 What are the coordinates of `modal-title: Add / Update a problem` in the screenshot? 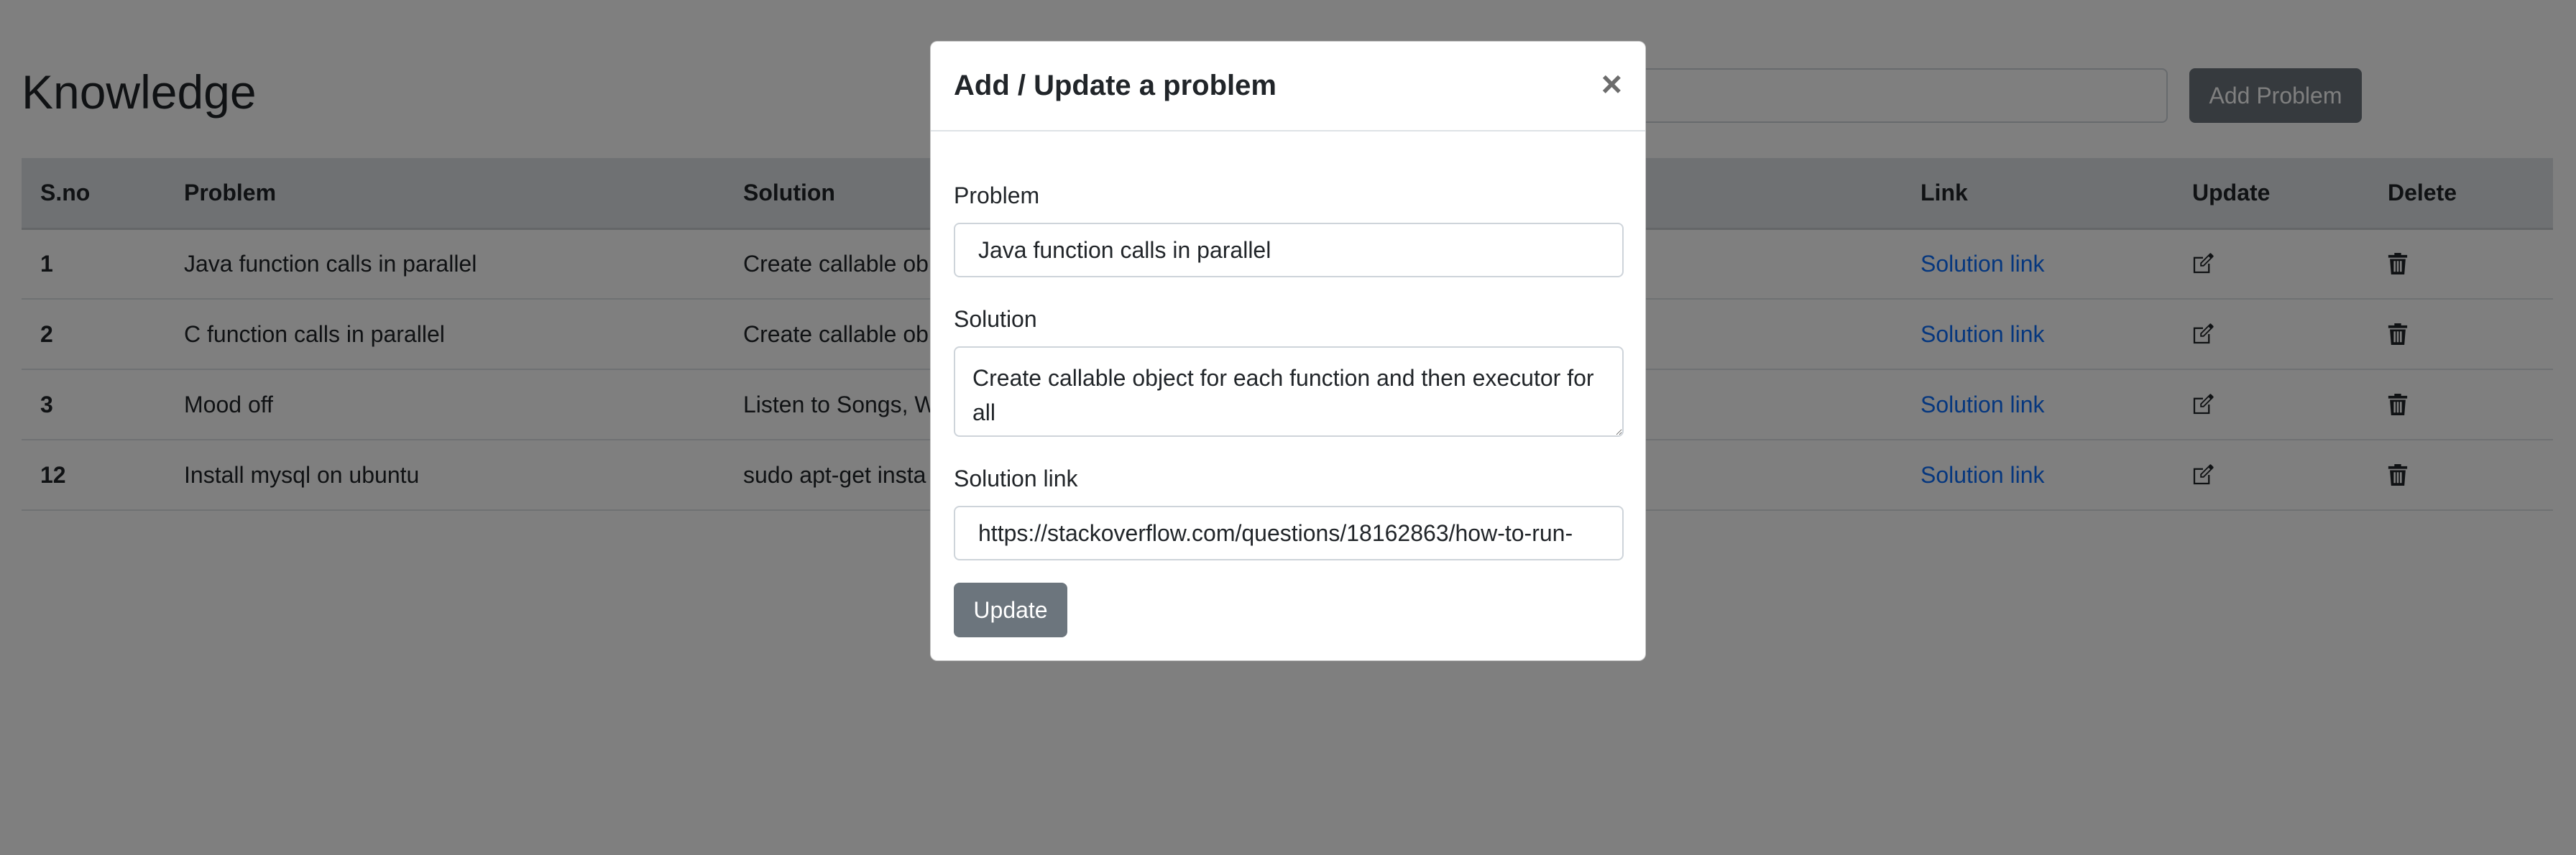 It's located at (1115, 85).